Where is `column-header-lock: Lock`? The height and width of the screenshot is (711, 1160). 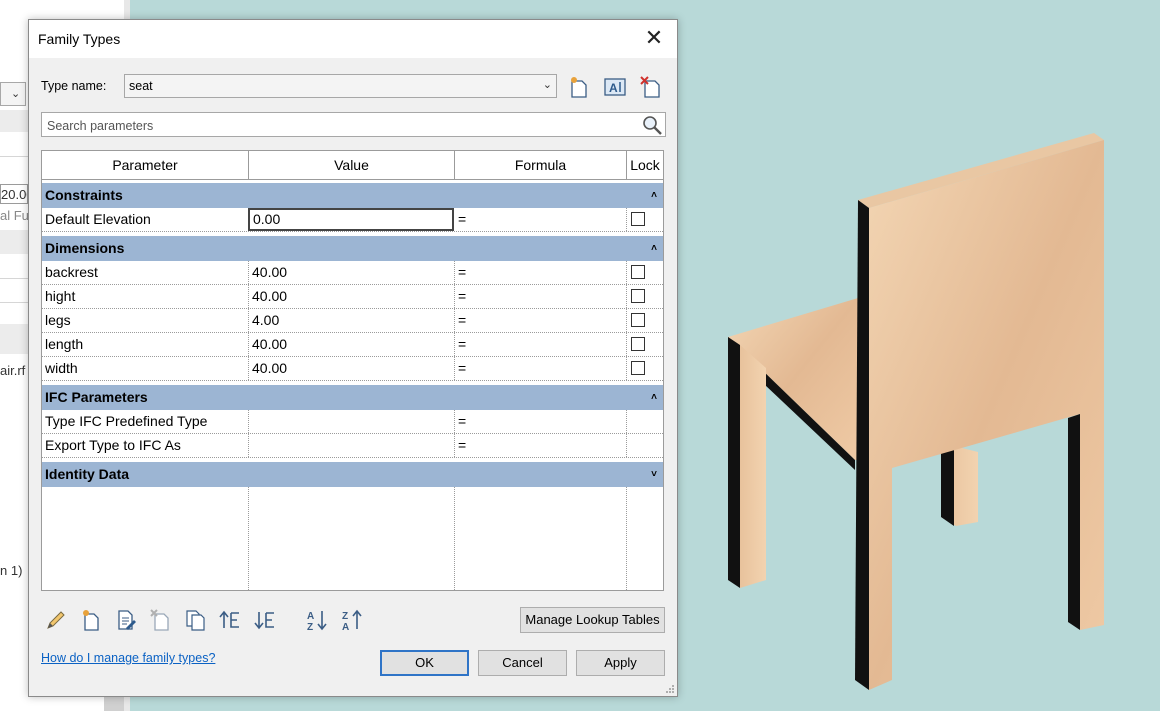 column-header-lock: Lock is located at coordinates (645, 165).